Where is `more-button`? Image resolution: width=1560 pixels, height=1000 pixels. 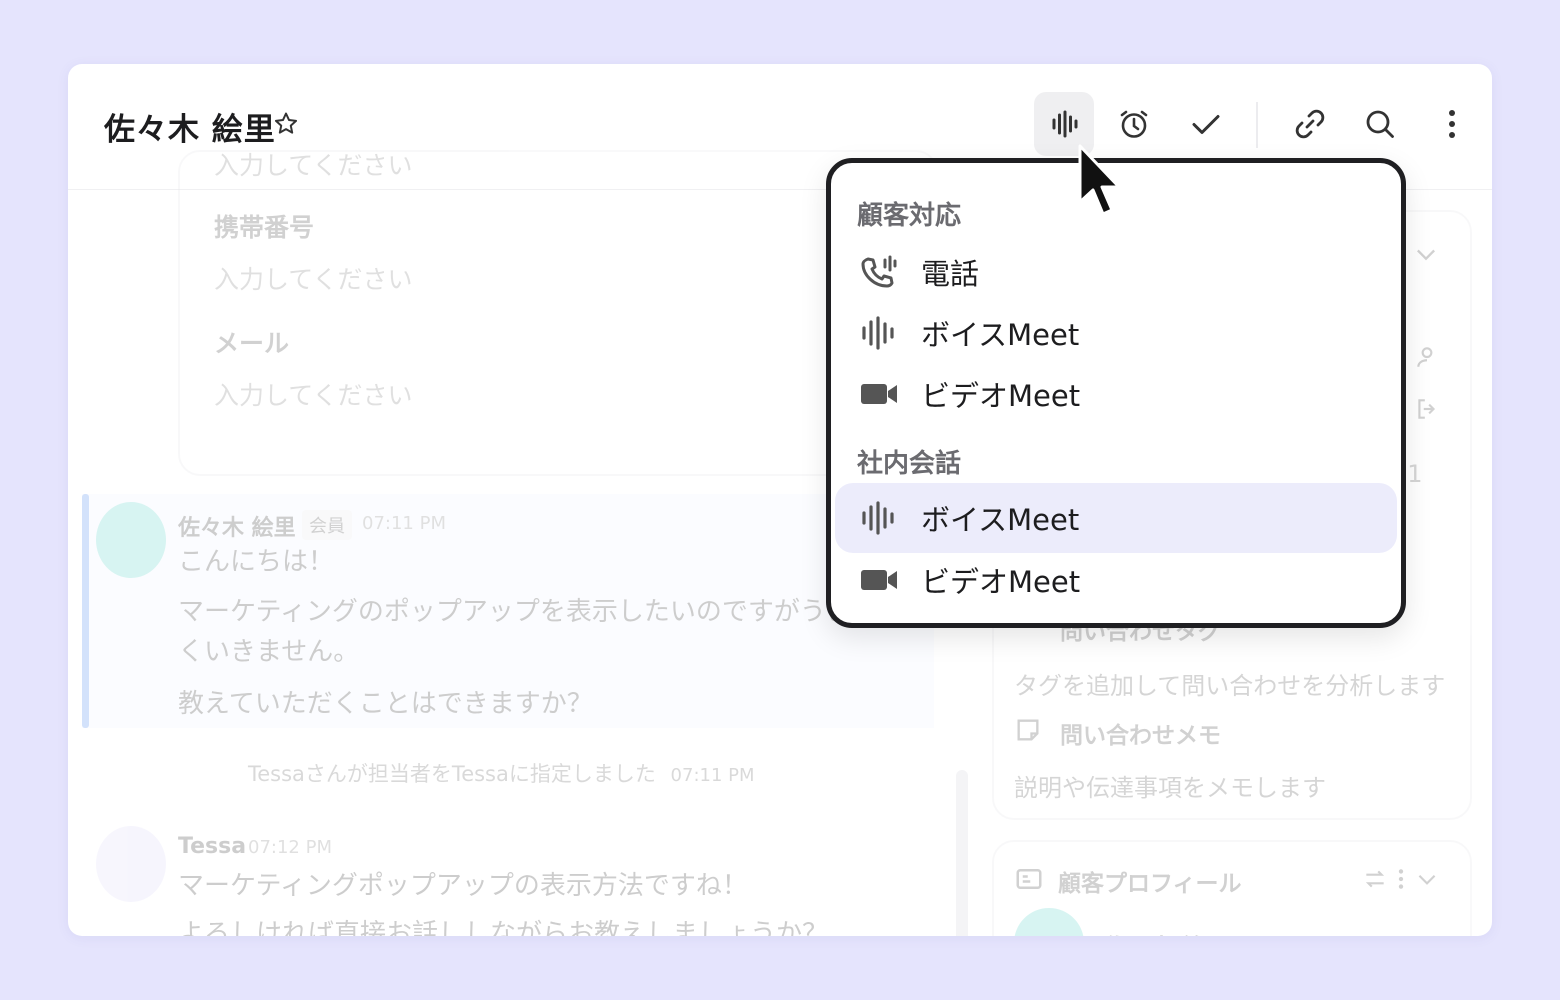
more-button is located at coordinates (1452, 124).